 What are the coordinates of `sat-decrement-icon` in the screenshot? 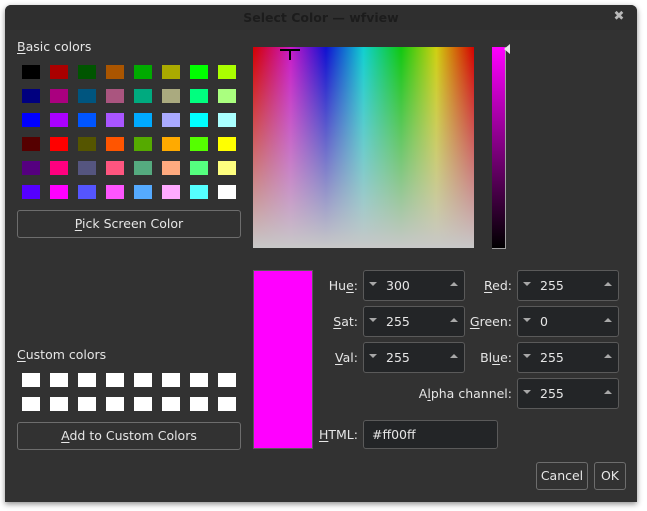 It's located at (373, 320).